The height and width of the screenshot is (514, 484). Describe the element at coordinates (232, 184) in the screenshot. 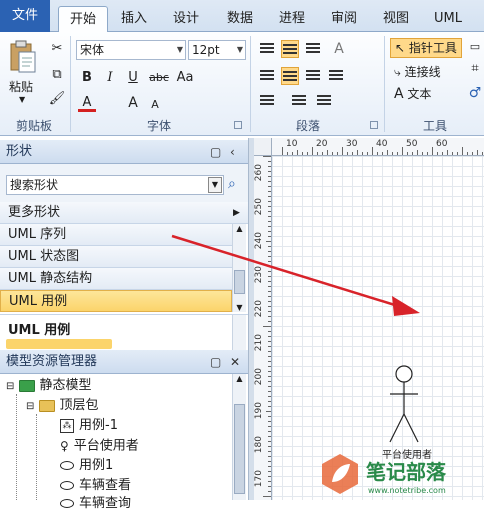

I see `search-icon: ⌕` at that location.